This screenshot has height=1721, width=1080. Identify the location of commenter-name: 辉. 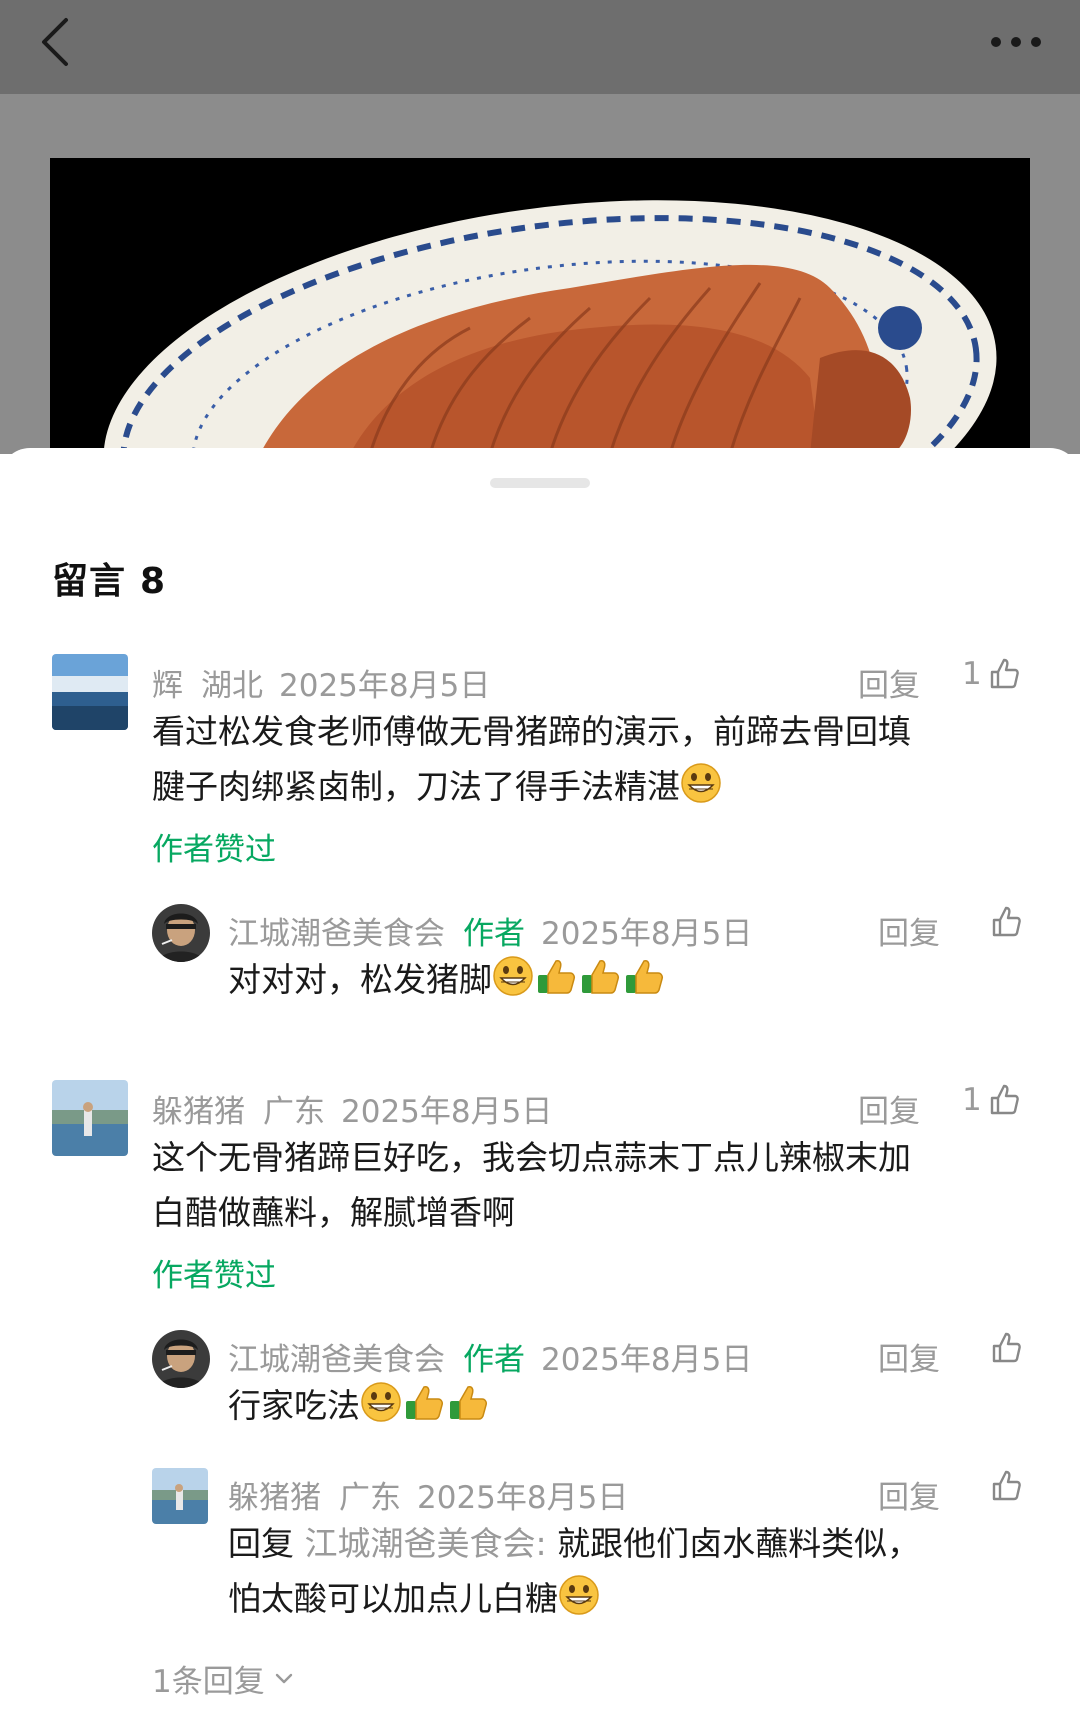
(167, 686).